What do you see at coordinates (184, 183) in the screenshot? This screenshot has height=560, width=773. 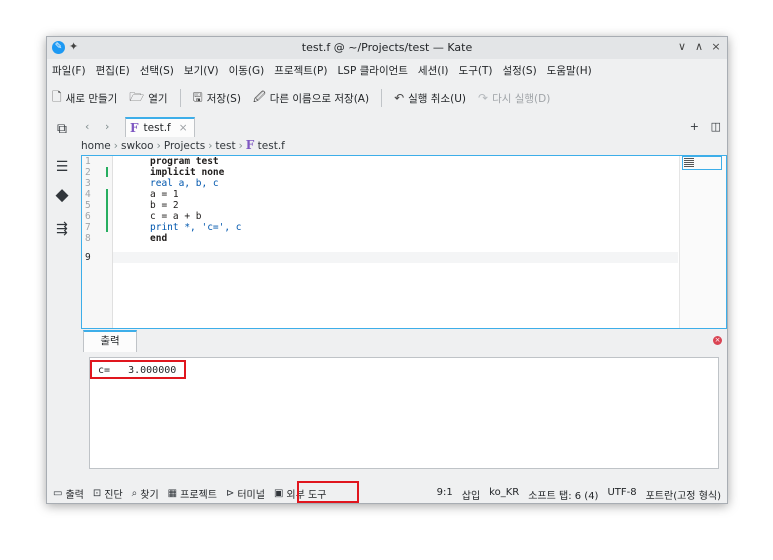 I see `code-line: real a, b, c` at bounding box center [184, 183].